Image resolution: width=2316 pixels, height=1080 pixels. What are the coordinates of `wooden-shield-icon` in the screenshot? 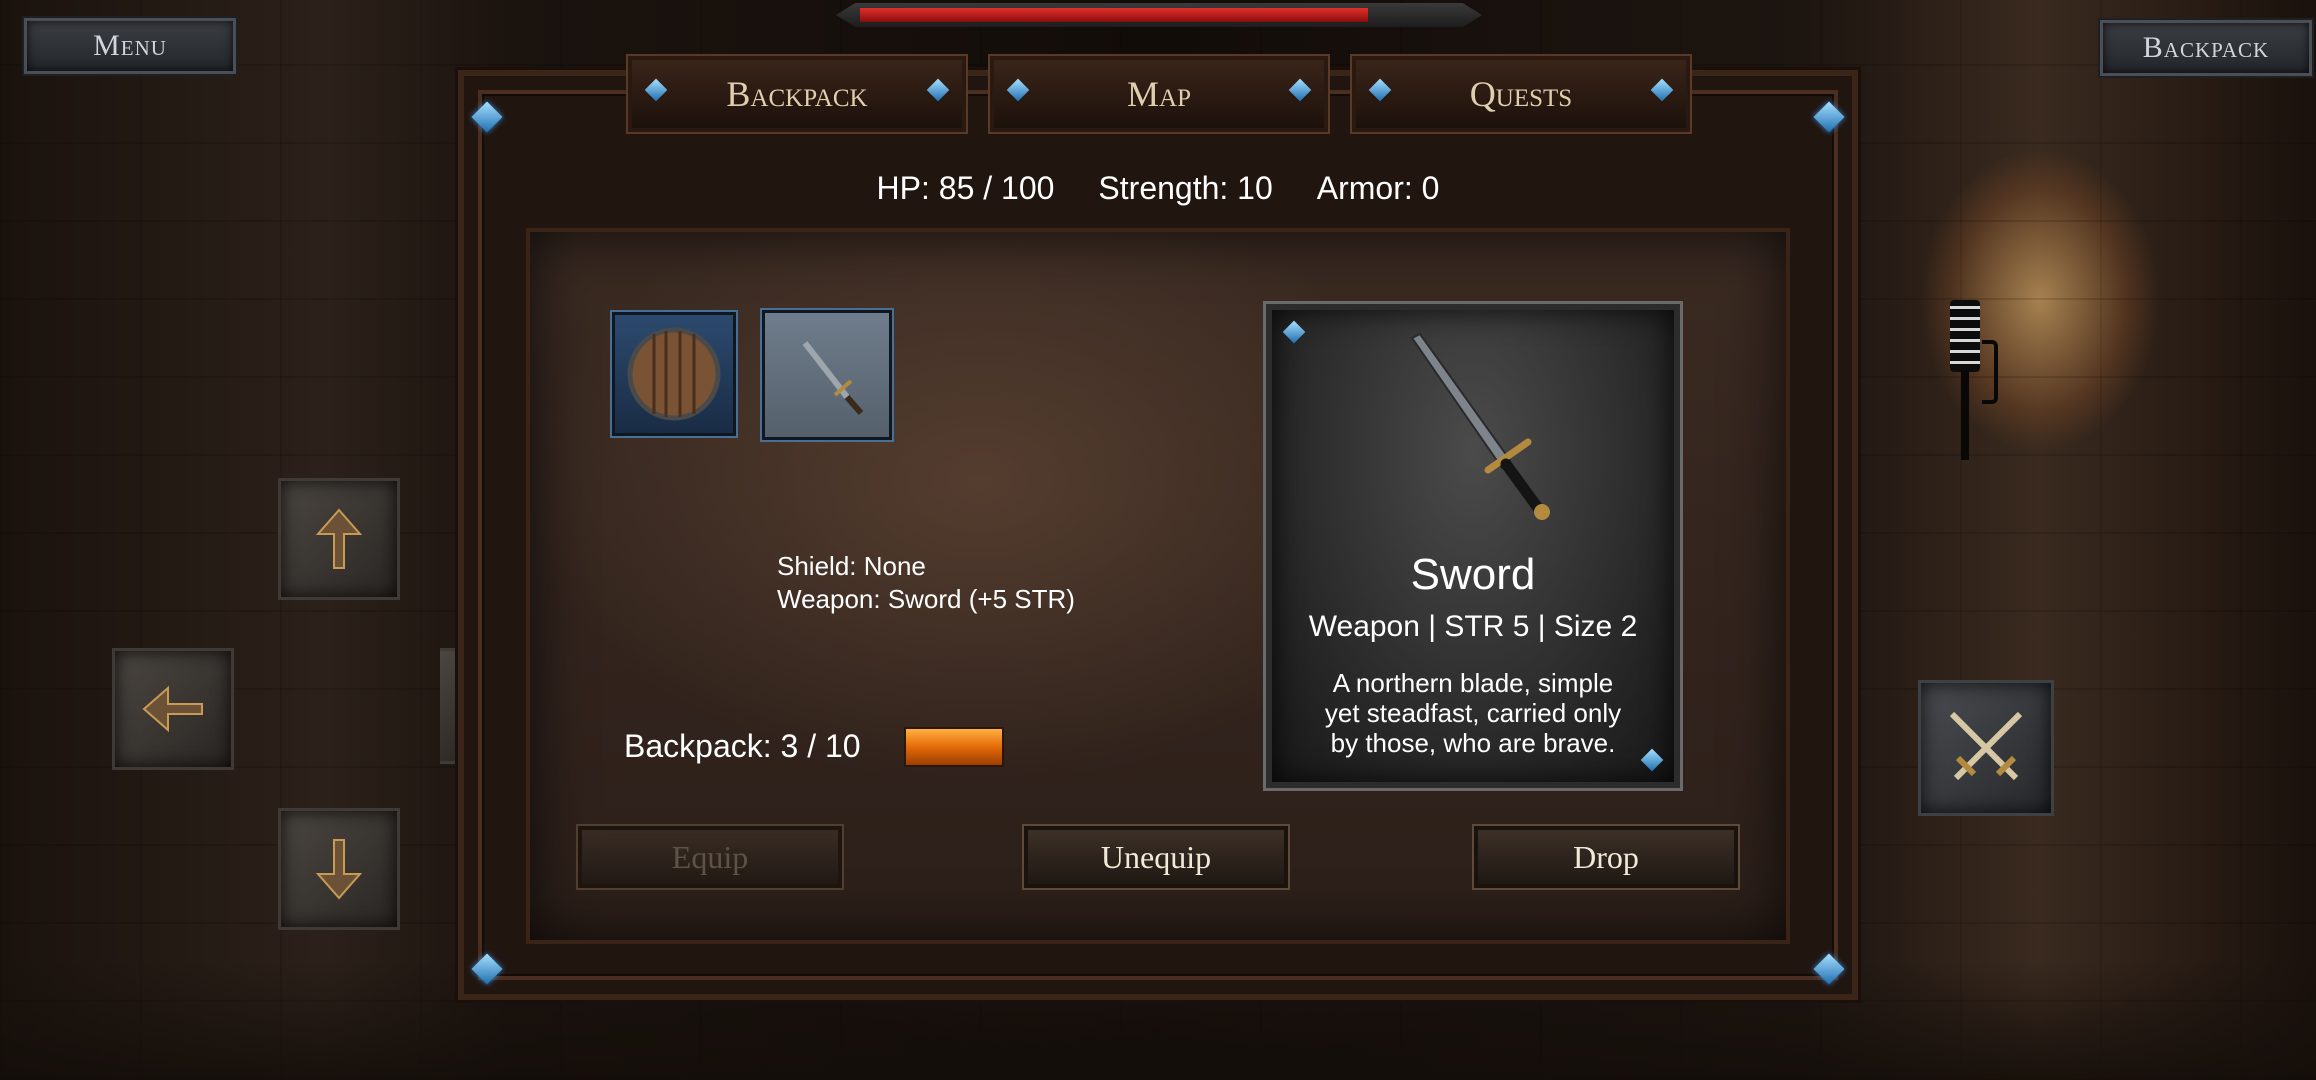 It's located at (674, 374).